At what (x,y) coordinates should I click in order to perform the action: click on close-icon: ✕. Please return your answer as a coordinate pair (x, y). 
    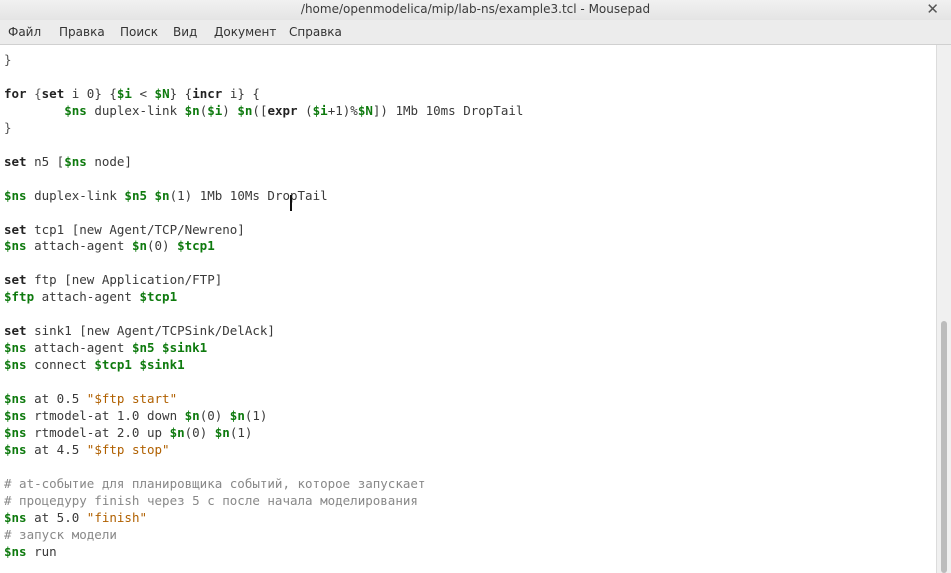
    Looking at the image, I should click on (932, 9).